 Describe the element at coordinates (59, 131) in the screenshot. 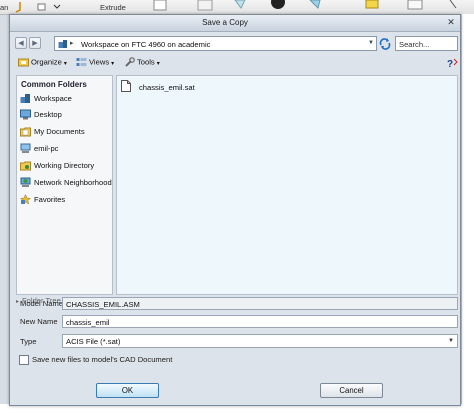

I see `folder-item-label: My Documents` at that location.